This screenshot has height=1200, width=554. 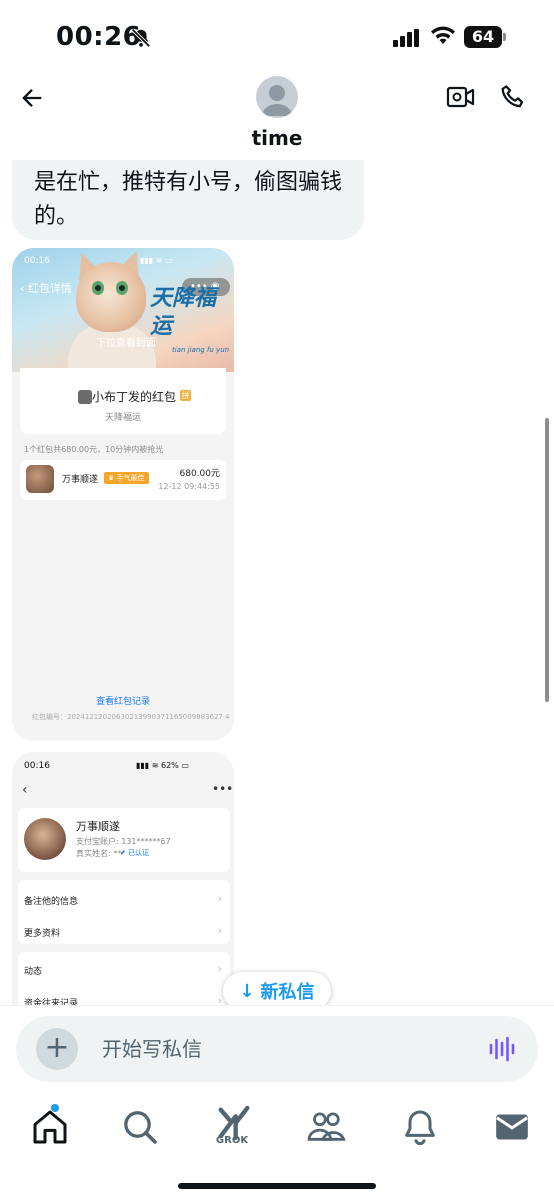 What do you see at coordinates (25, 790) in the screenshot?
I see `mini-back-icon: ‹` at bounding box center [25, 790].